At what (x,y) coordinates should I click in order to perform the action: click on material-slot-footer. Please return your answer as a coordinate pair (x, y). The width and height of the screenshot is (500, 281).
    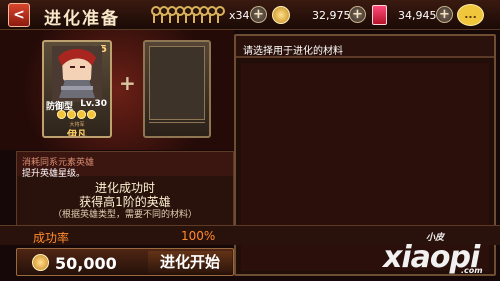
    Looking at the image, I should click on (177, 127).